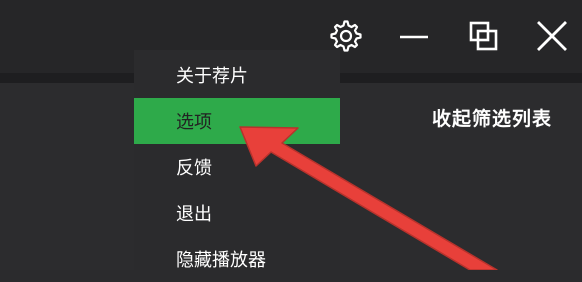 The image size is (582, 282). I want to click on collapse-filter-list-button: 收起筛选列表, so click(492, 117).